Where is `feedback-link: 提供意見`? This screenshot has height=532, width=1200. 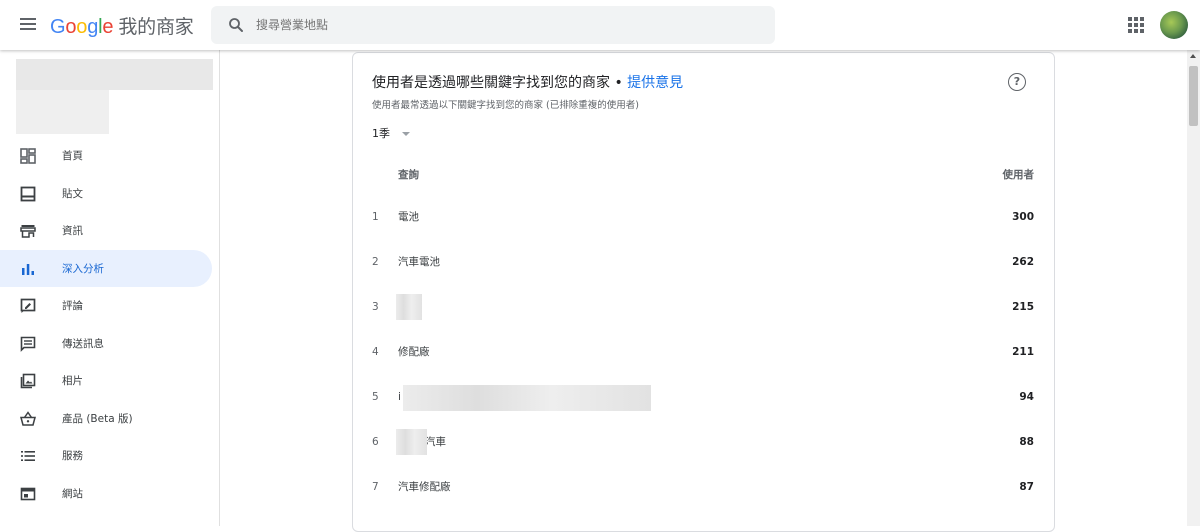
feedback-link: 提供意見 is located at coordinates (655, 83).